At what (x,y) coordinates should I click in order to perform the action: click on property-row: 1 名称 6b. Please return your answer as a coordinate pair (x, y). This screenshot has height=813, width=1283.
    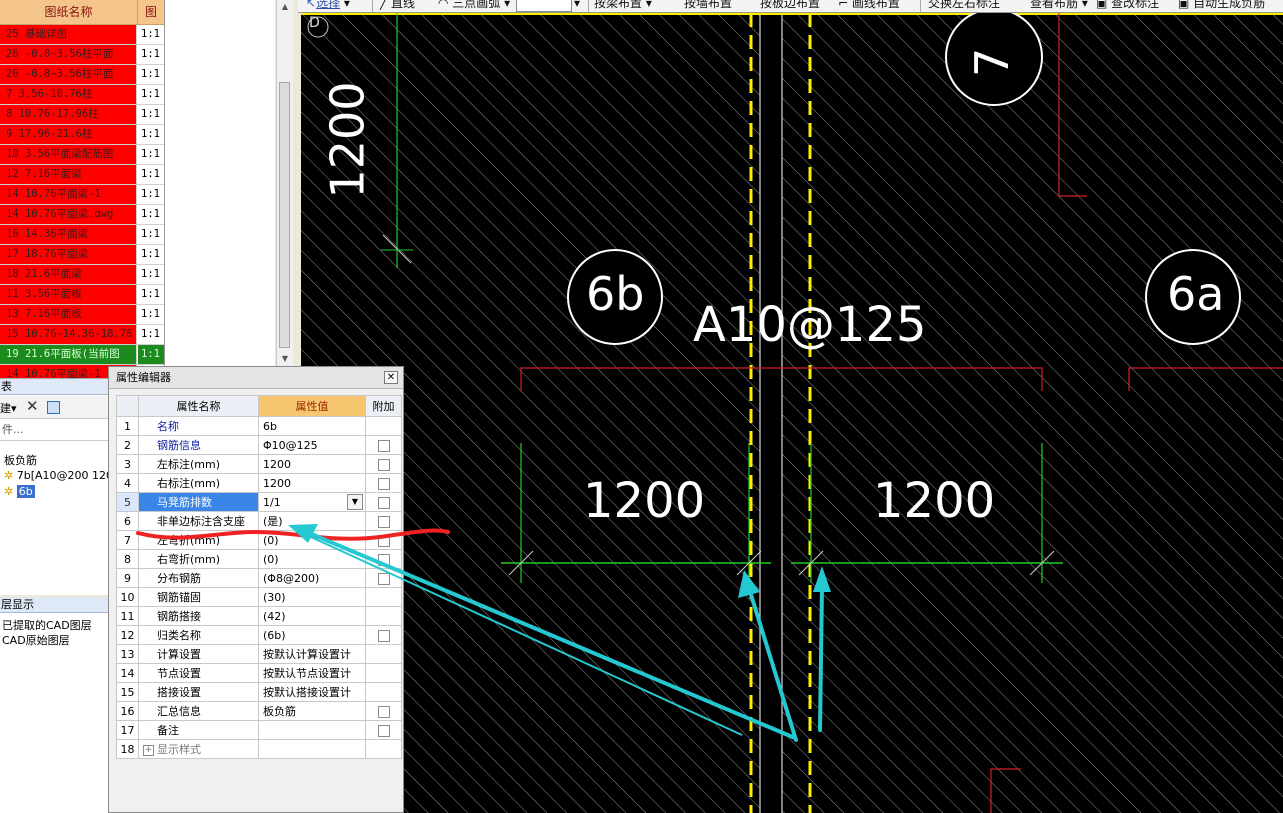
    Looking at the image, I should click on (259, 426).